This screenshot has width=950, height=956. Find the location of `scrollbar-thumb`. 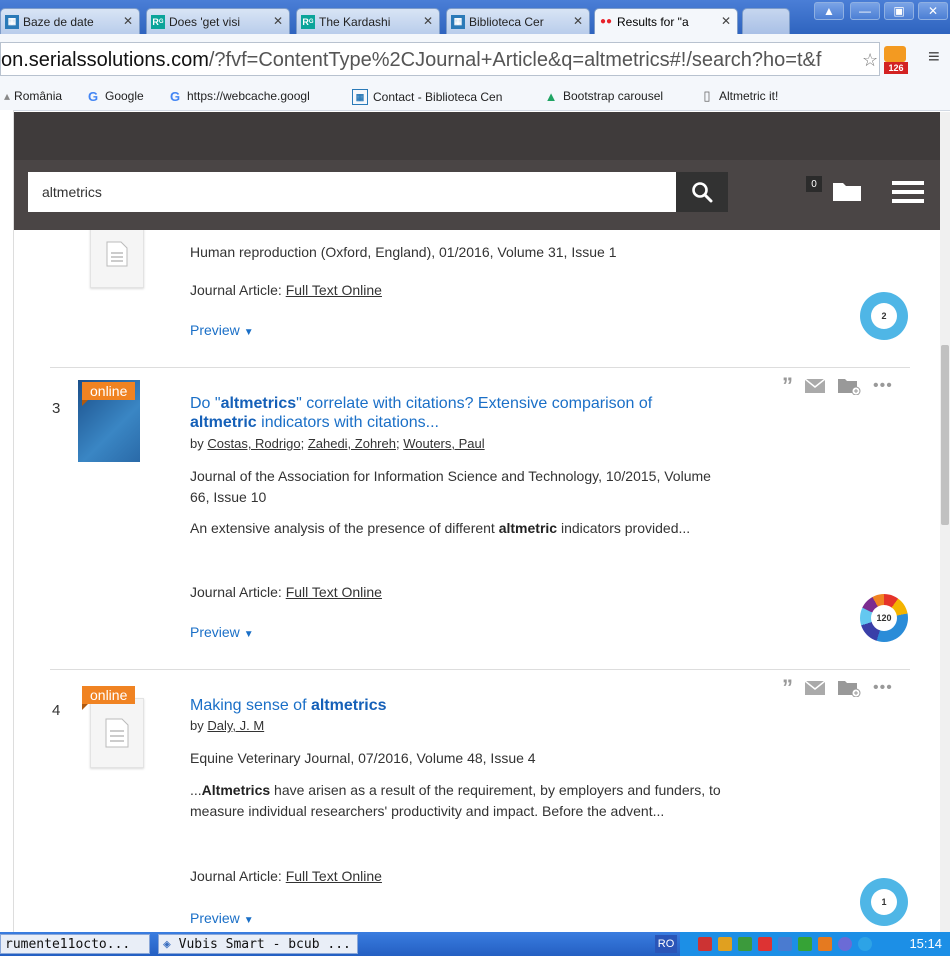

scrollbar-thumb is located at coordinates (945, 435).